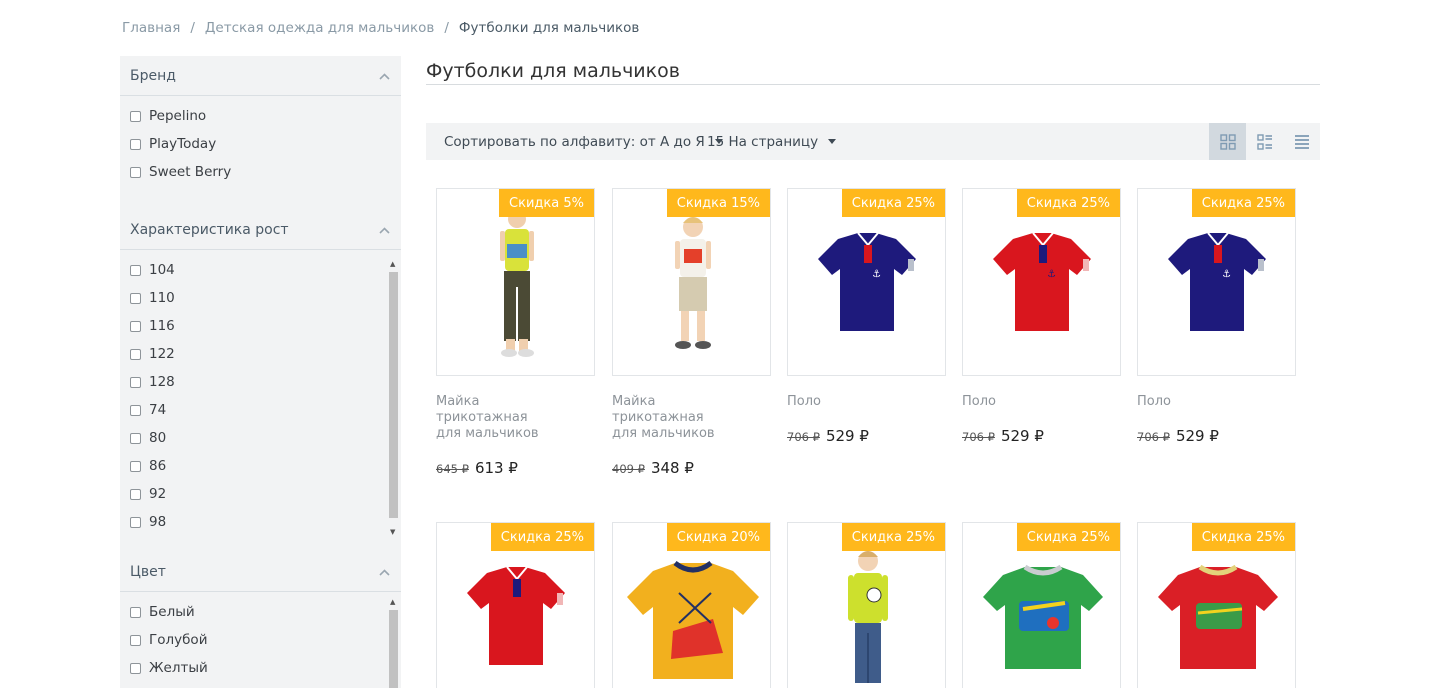 The image size is (1440, 688). What do you see at coordinates (265, 494) in the screenshot?
I see `filter-option: 92` at bounding box center [265, 494].